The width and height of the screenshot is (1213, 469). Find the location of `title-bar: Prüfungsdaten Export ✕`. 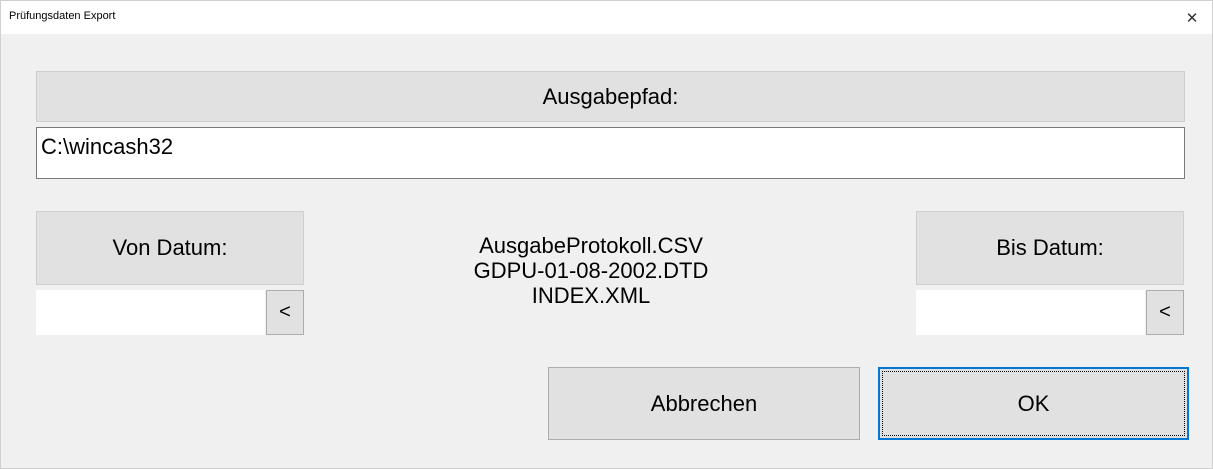

title-bar: Prüfungsdaten Export ✕ is located at coordinates (606, 17).